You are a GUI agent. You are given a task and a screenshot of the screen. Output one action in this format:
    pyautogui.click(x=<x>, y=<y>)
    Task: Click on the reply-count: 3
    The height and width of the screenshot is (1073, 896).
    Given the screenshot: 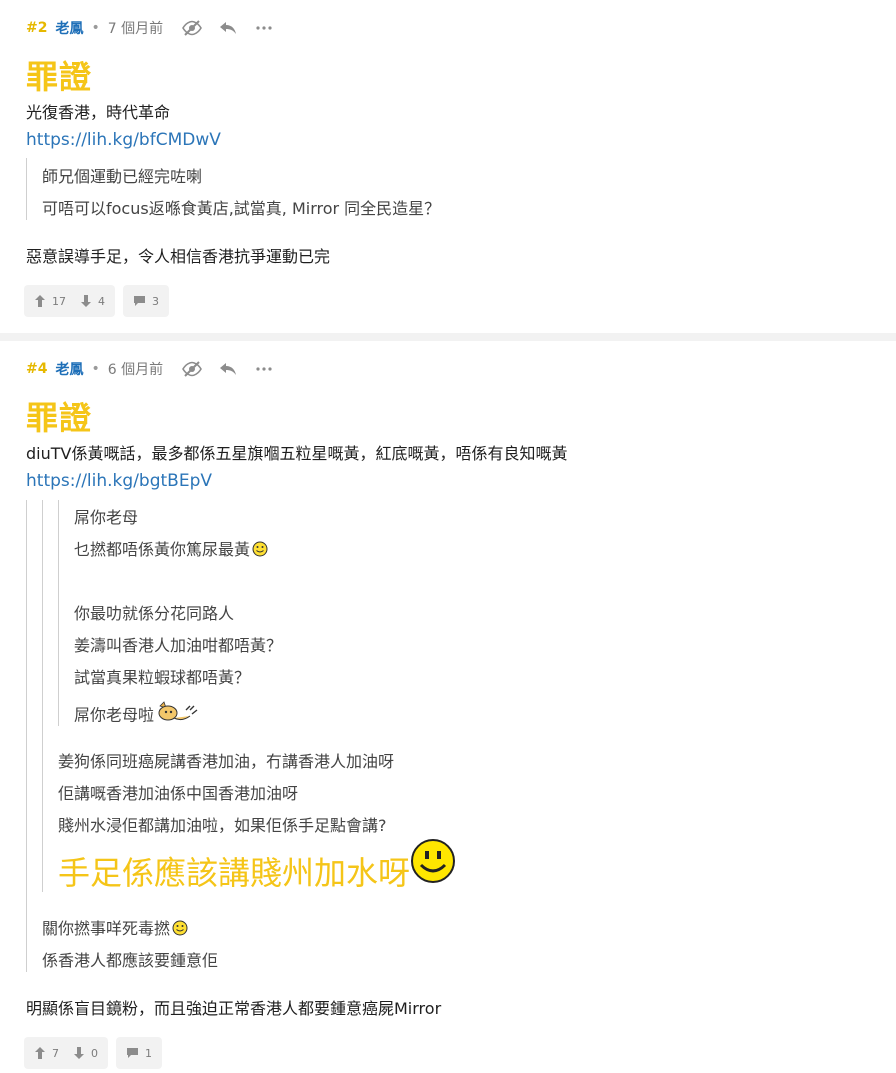 What is the action you would take?
    pyautogui.click(x=155, y=301)
    